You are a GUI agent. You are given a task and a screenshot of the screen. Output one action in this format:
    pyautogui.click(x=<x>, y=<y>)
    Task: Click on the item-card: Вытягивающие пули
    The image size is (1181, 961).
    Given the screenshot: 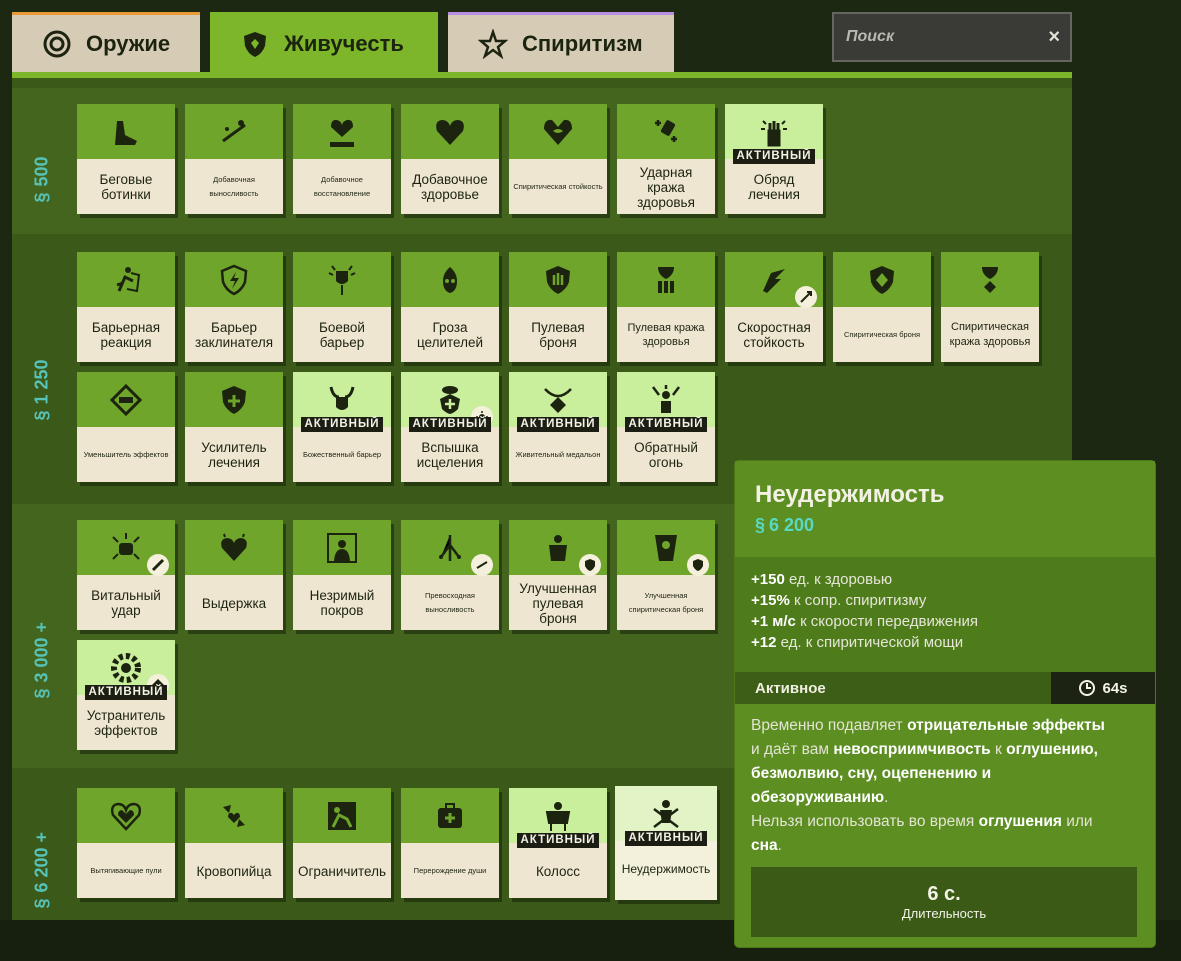 What is the action you would take?
    pyautogui.click(x=126, y=843)
    